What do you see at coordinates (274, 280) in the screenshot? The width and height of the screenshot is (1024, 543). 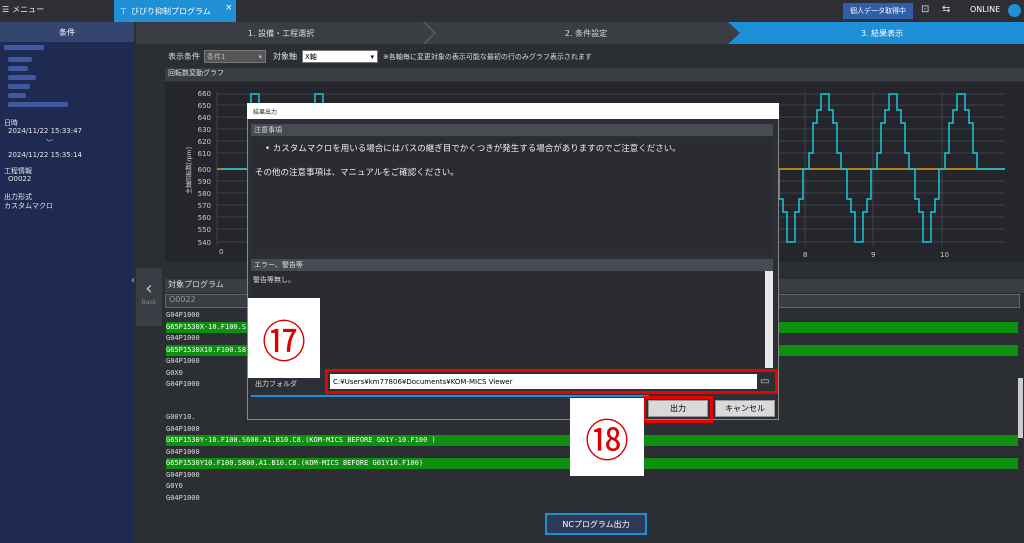 I see `error-text: 警告等無し。` at bounding box center [274, 280].